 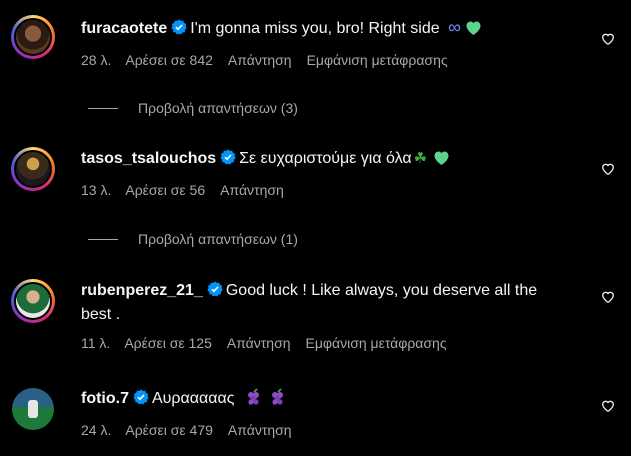 What do you see at coordinates (105, 398) in the screenshot?
I see `username: fotio.7` at bounding box center [105, 398].